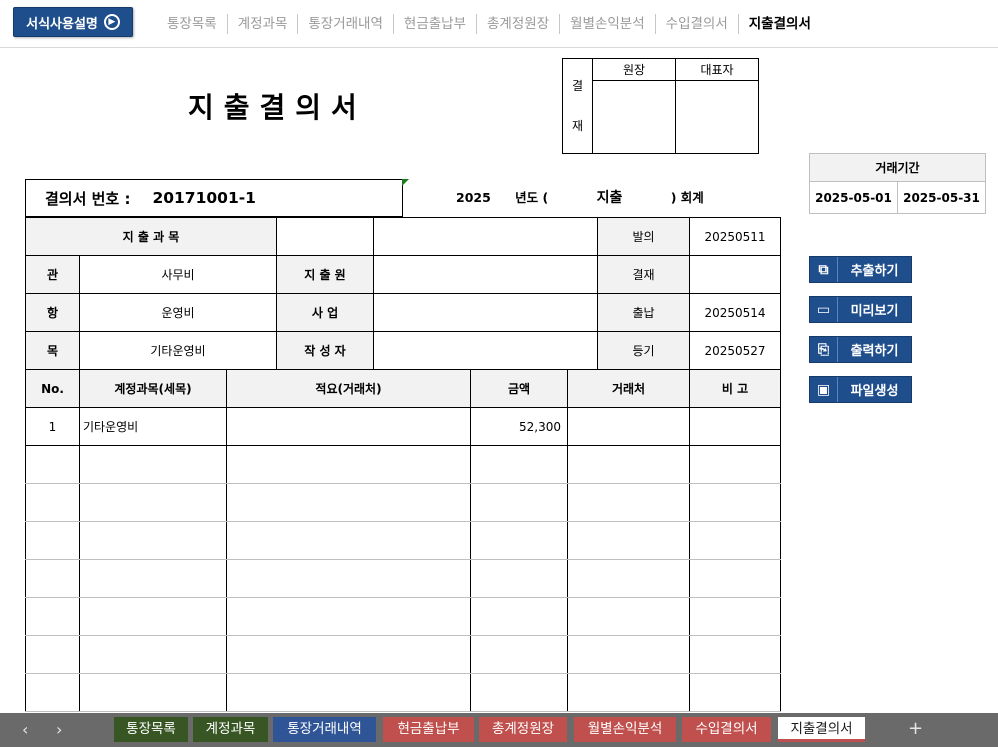 The height and width of the screenshot is (747, 998). Describe the element at coordinates (25, 729) in the screenshot. I see `chevron-left-icon: ‹` at that location.